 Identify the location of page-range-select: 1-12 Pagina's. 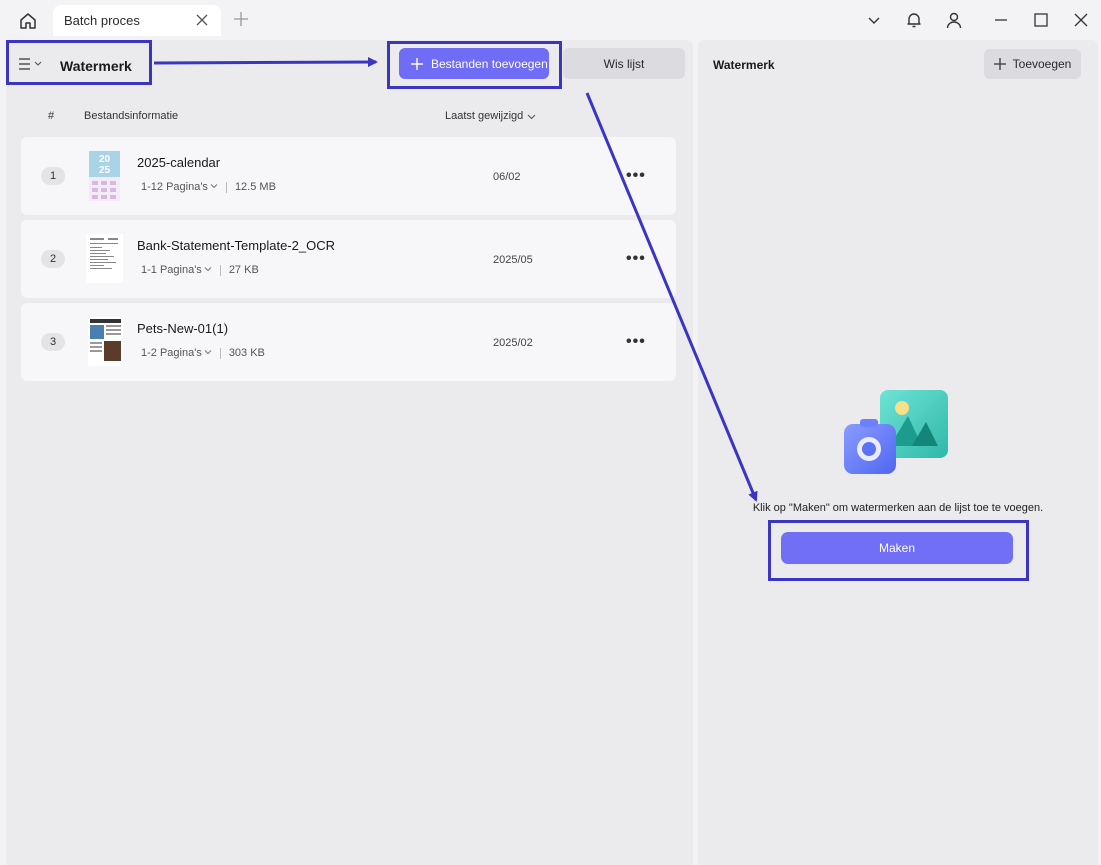
(179, 187).